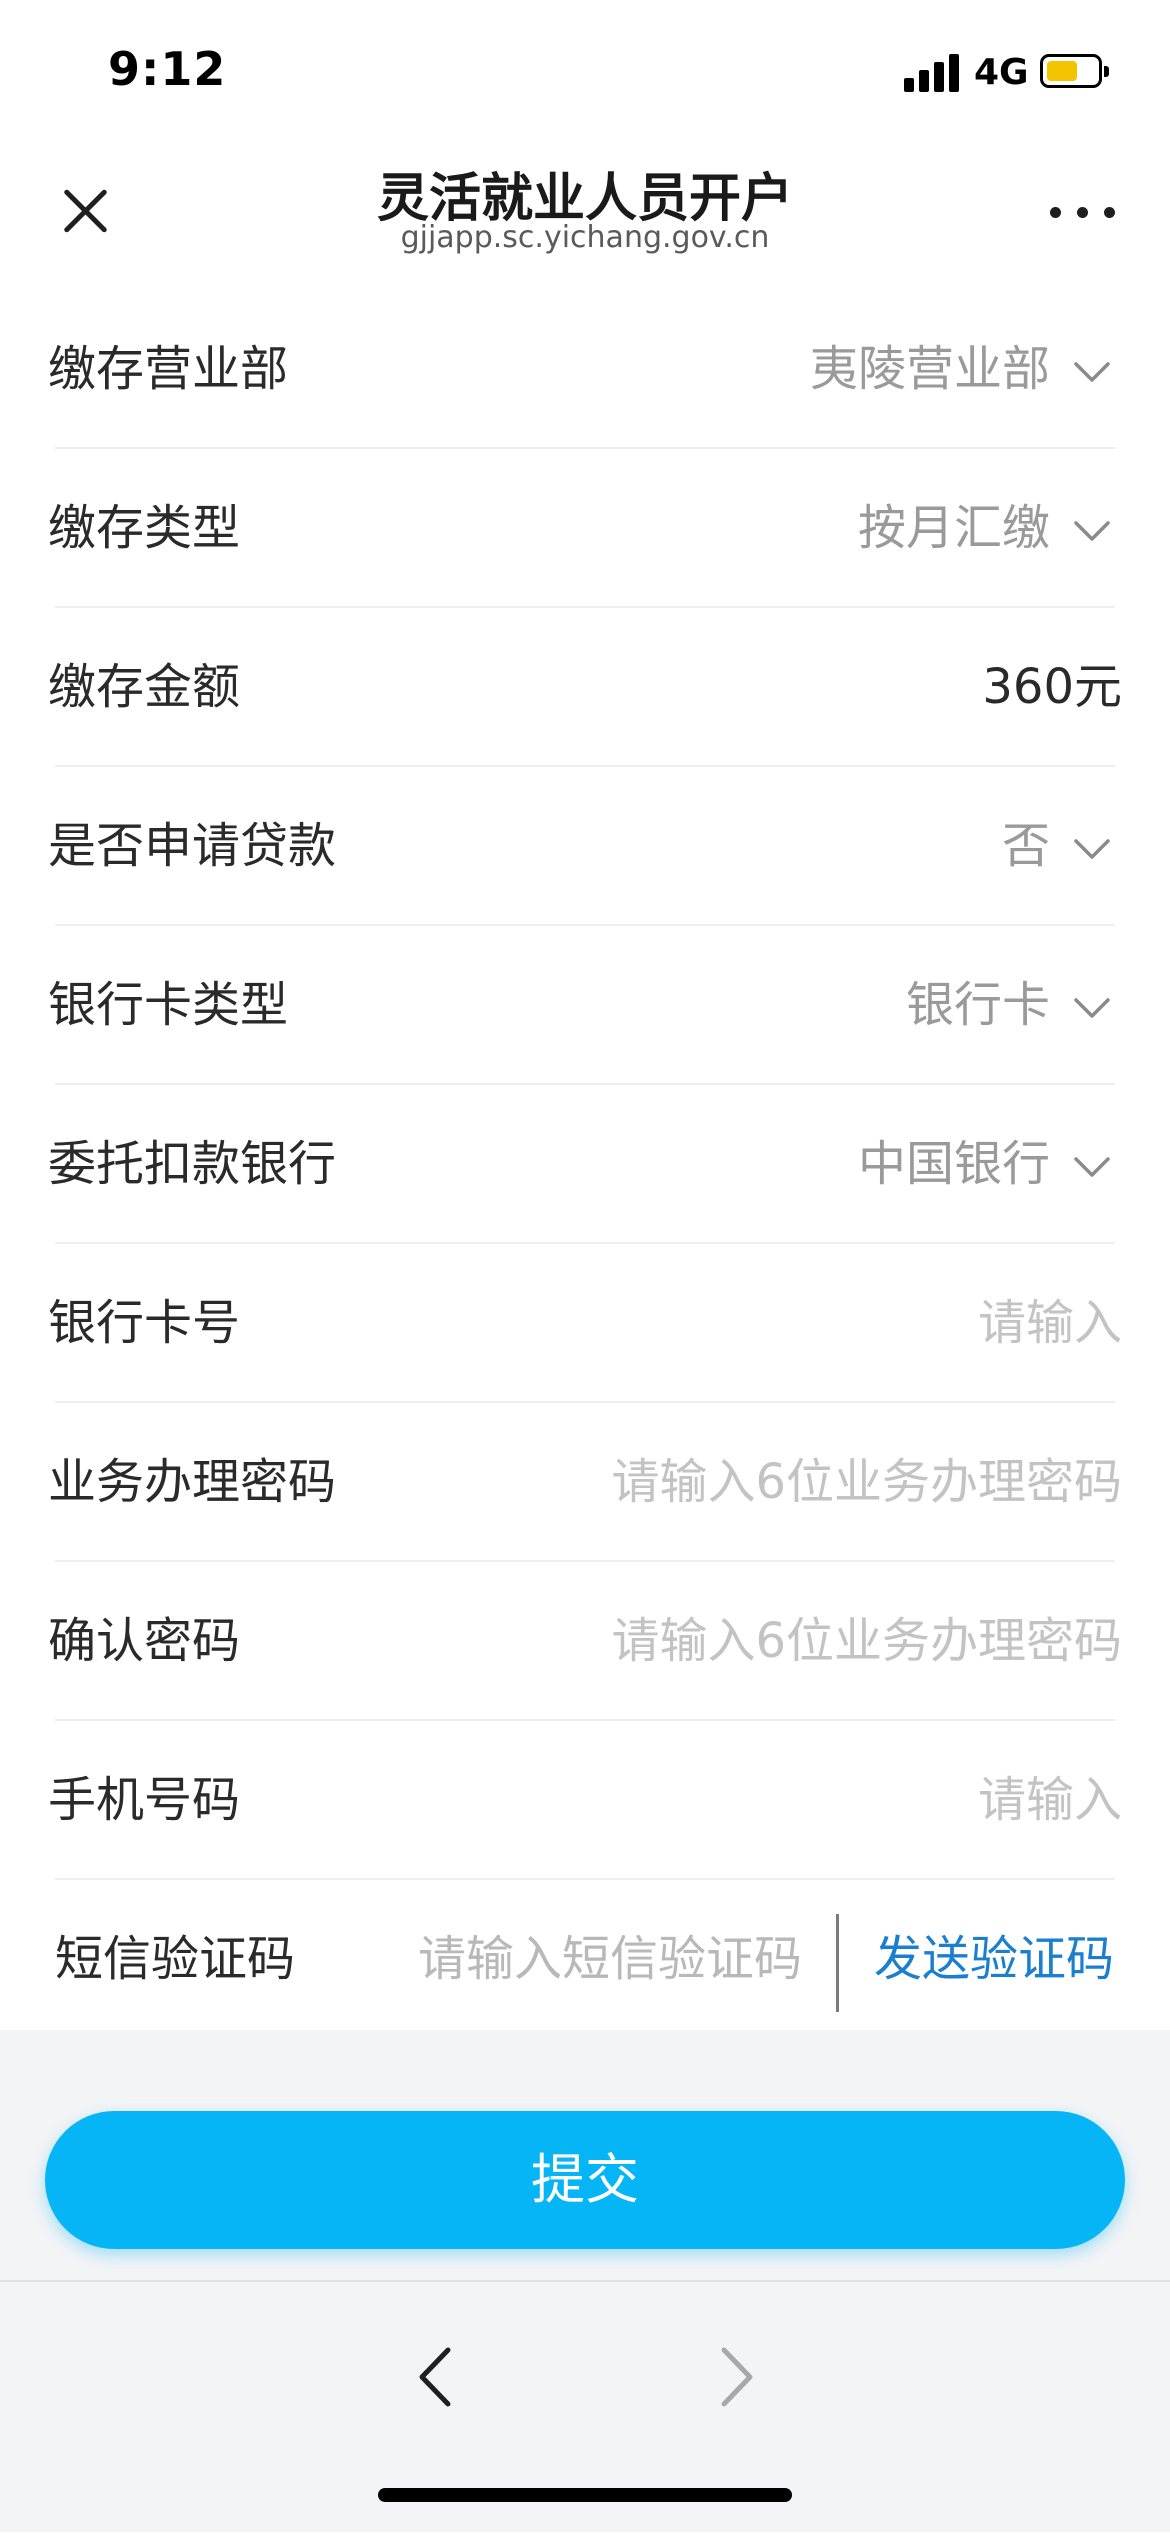 The height and width of the screenshot is (2534, 1170). Describe the element at coordinates (866, 1641) in the screenshot. I see `confirm-password-input: 请输入6位业务办理密码` at that location.